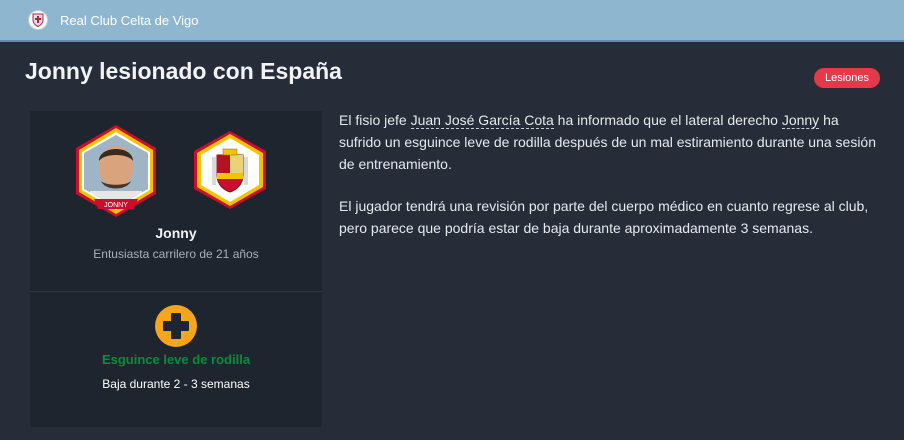 The width and height of the screenshot is (904, 440). Describe the element at coordinates (129, 20) in the screenshot. I see `club-name-link: Real Club Celta de Vigo` at that location.